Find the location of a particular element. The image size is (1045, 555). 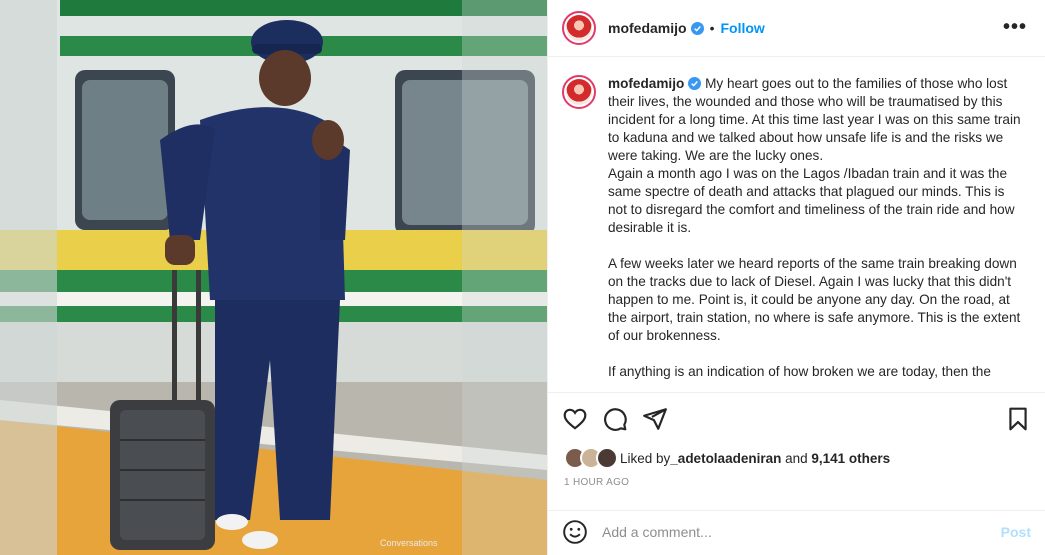

liked-by-and: and is located at coordinates (796, 458).